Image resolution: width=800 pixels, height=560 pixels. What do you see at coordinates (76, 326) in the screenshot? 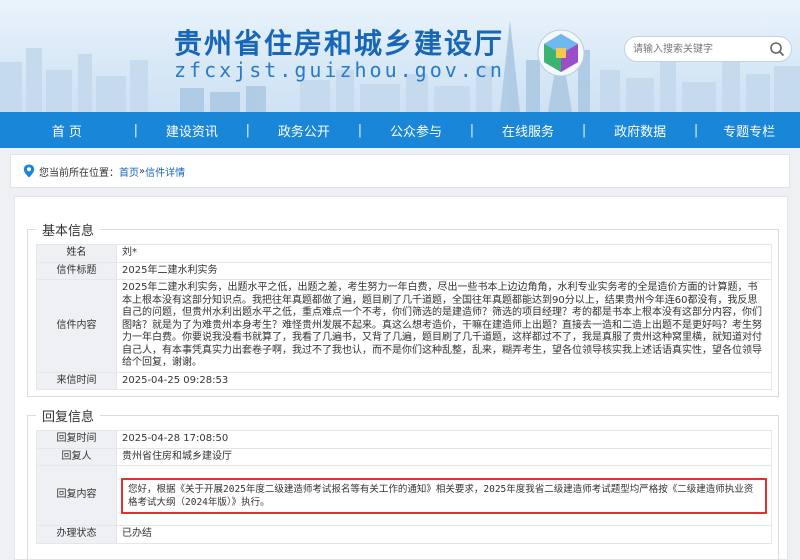
I see `content-label: 信件内容` at bounding box center [76, 326].